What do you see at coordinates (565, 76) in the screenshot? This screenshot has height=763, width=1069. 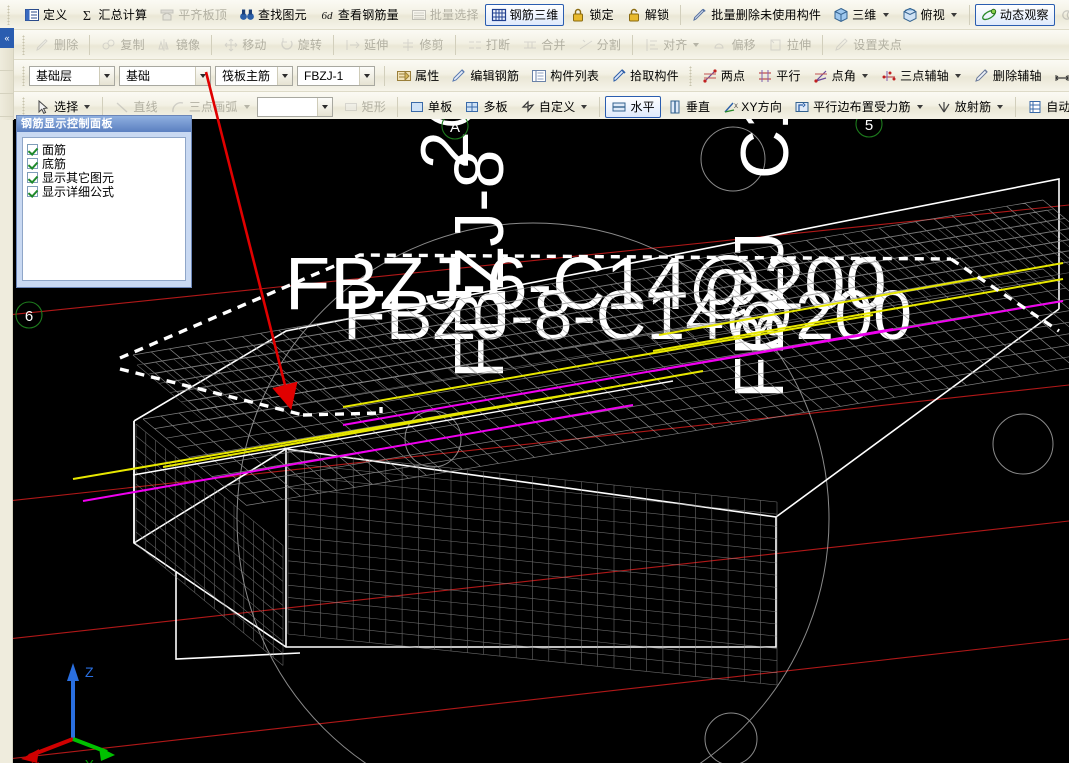 I see `toolbar-button-member-list: 构件列表` at bounding box center [565, 76].